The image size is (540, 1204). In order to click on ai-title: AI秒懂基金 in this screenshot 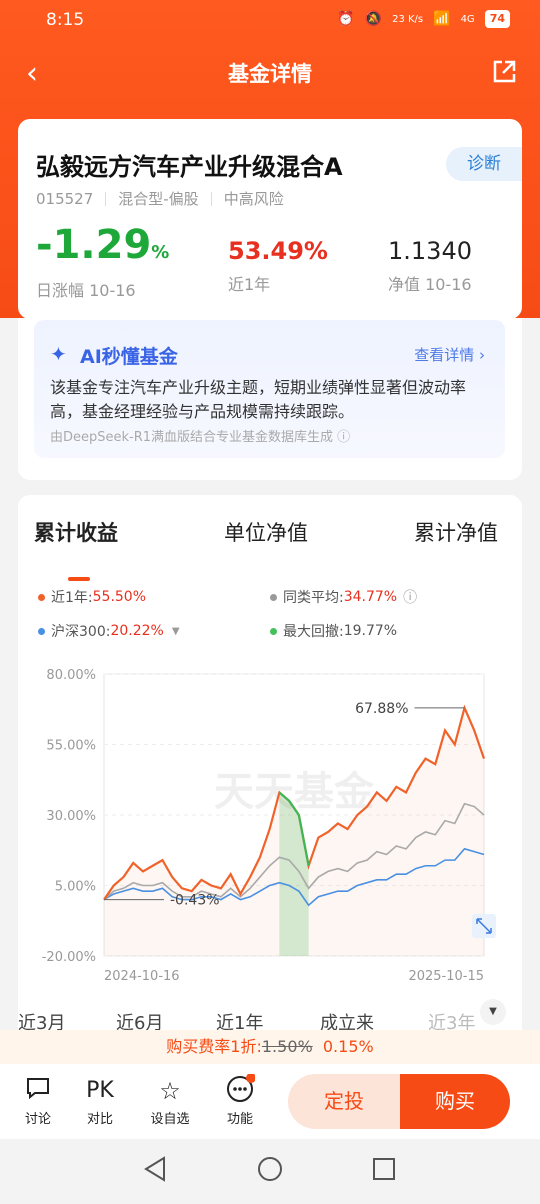, I will do `click(129, 357)`.